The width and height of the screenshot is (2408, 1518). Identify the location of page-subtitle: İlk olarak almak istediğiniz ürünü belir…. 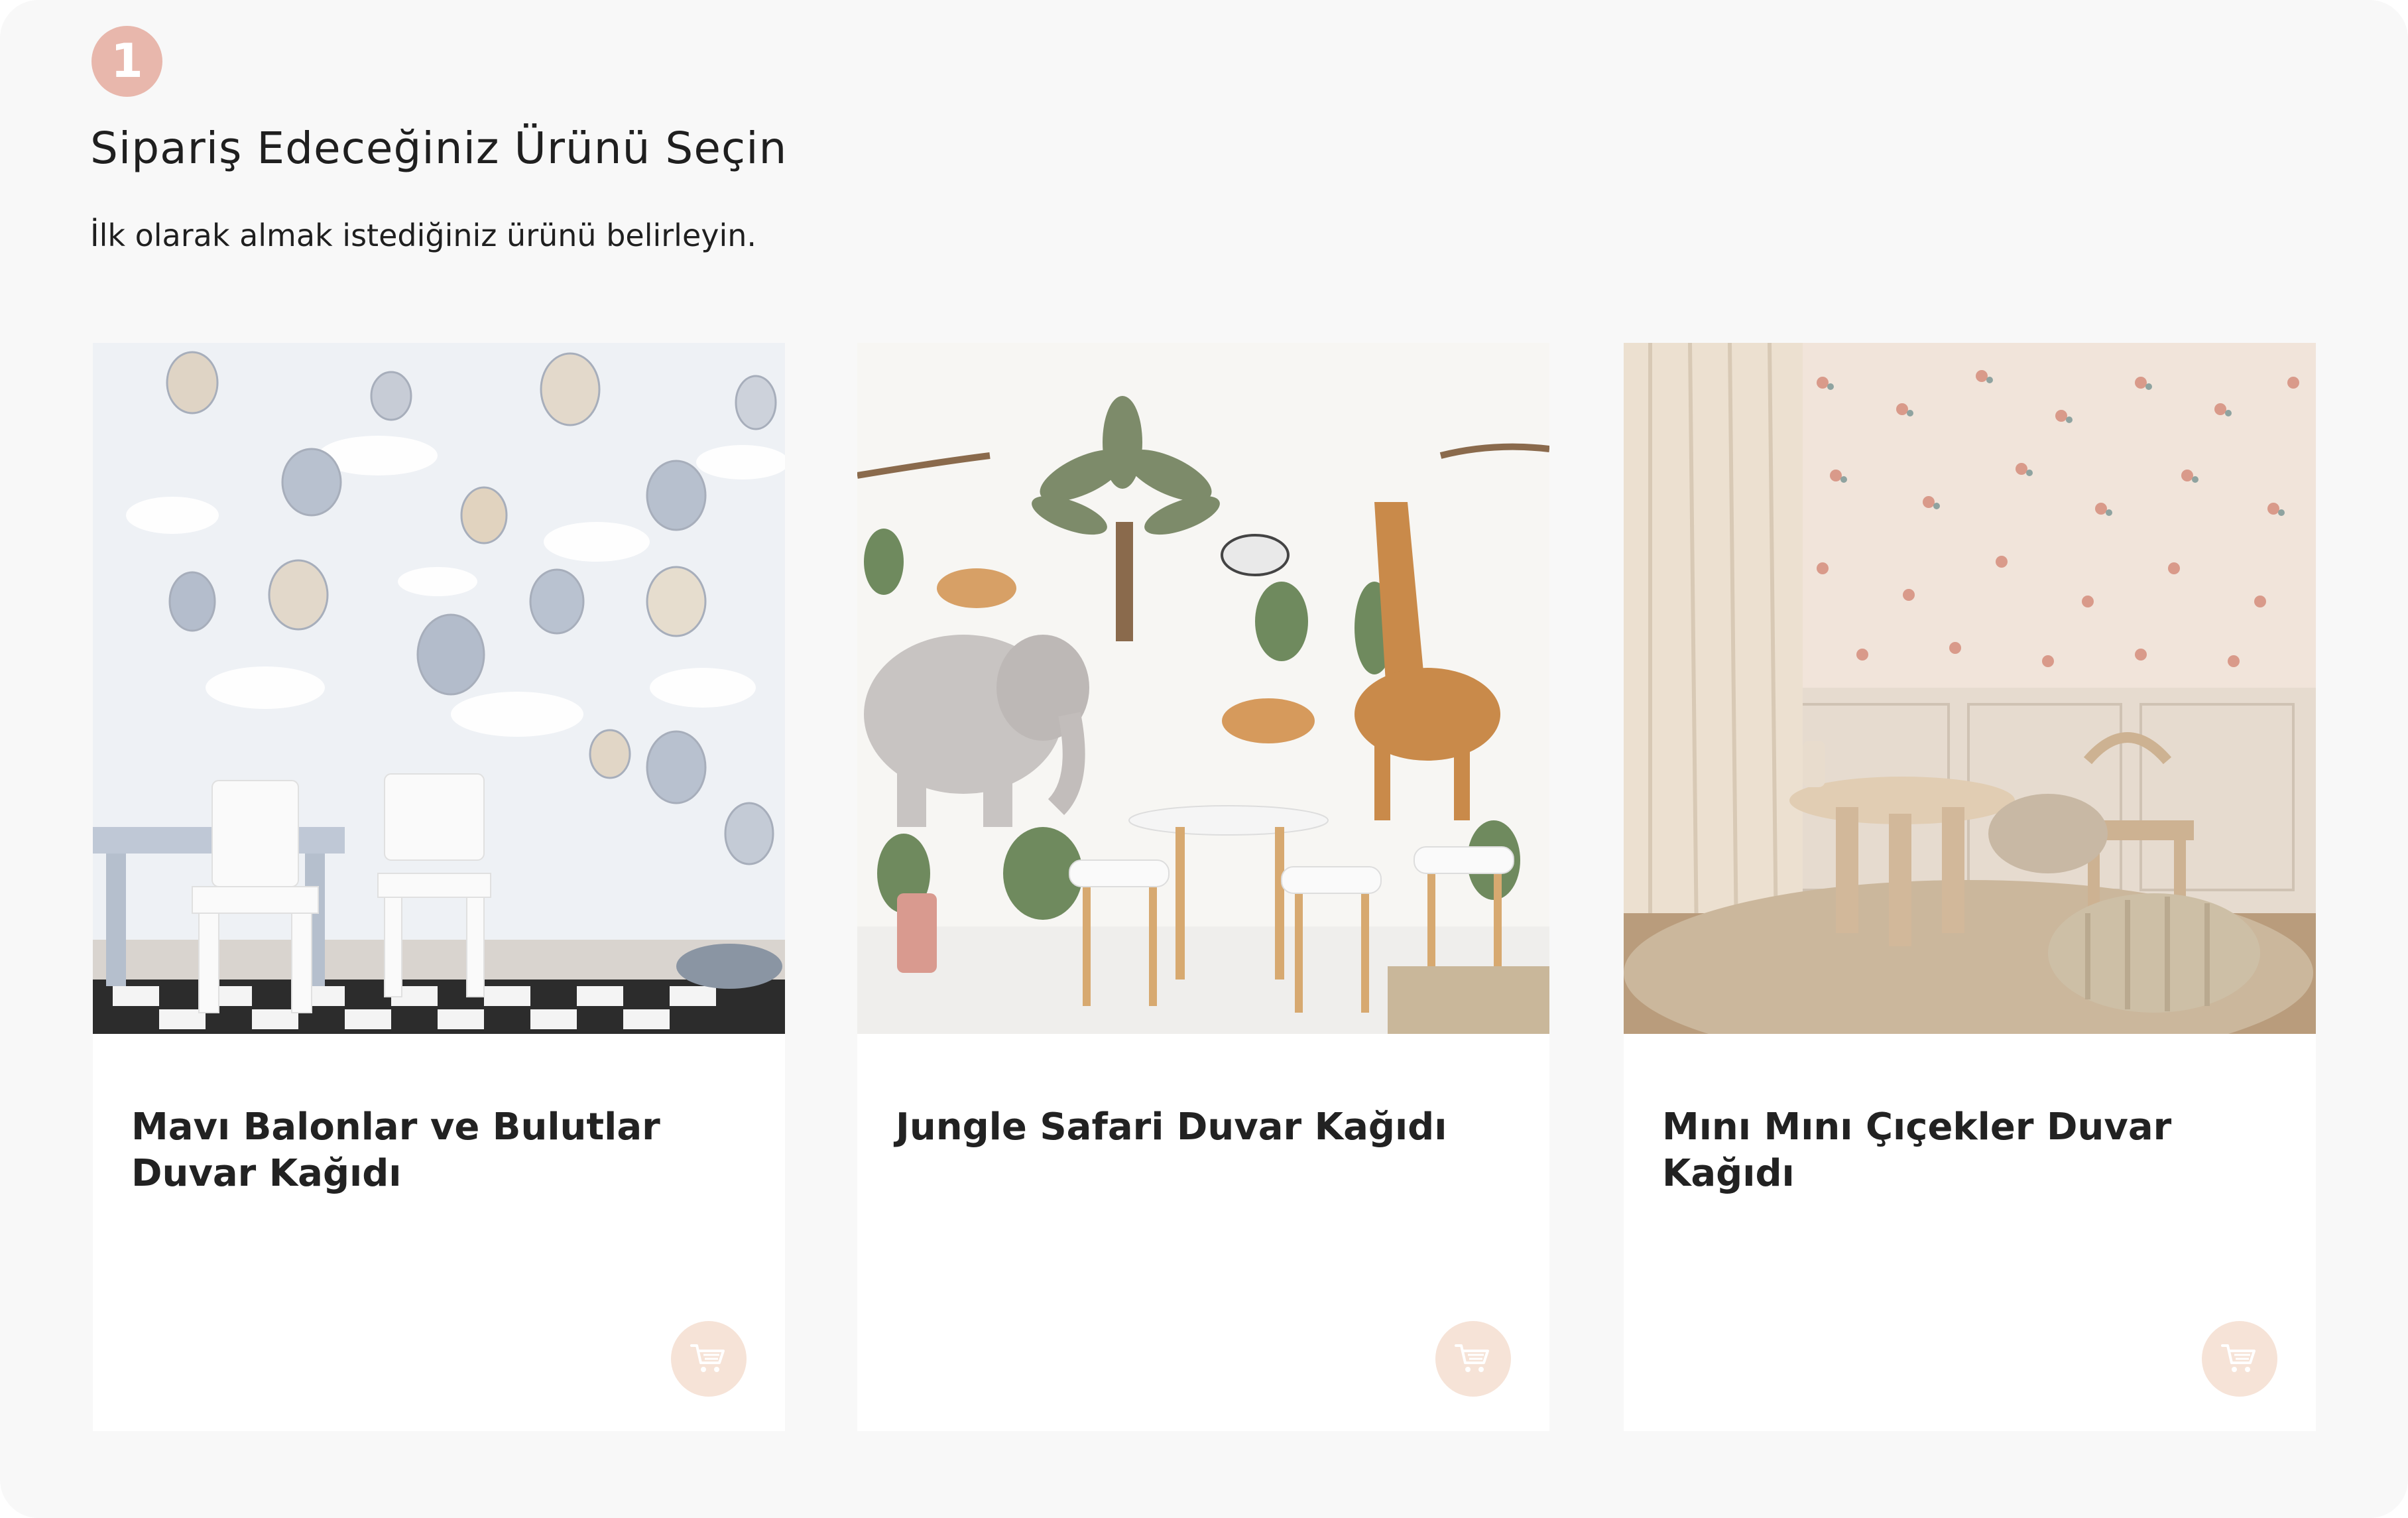
(424, 235).